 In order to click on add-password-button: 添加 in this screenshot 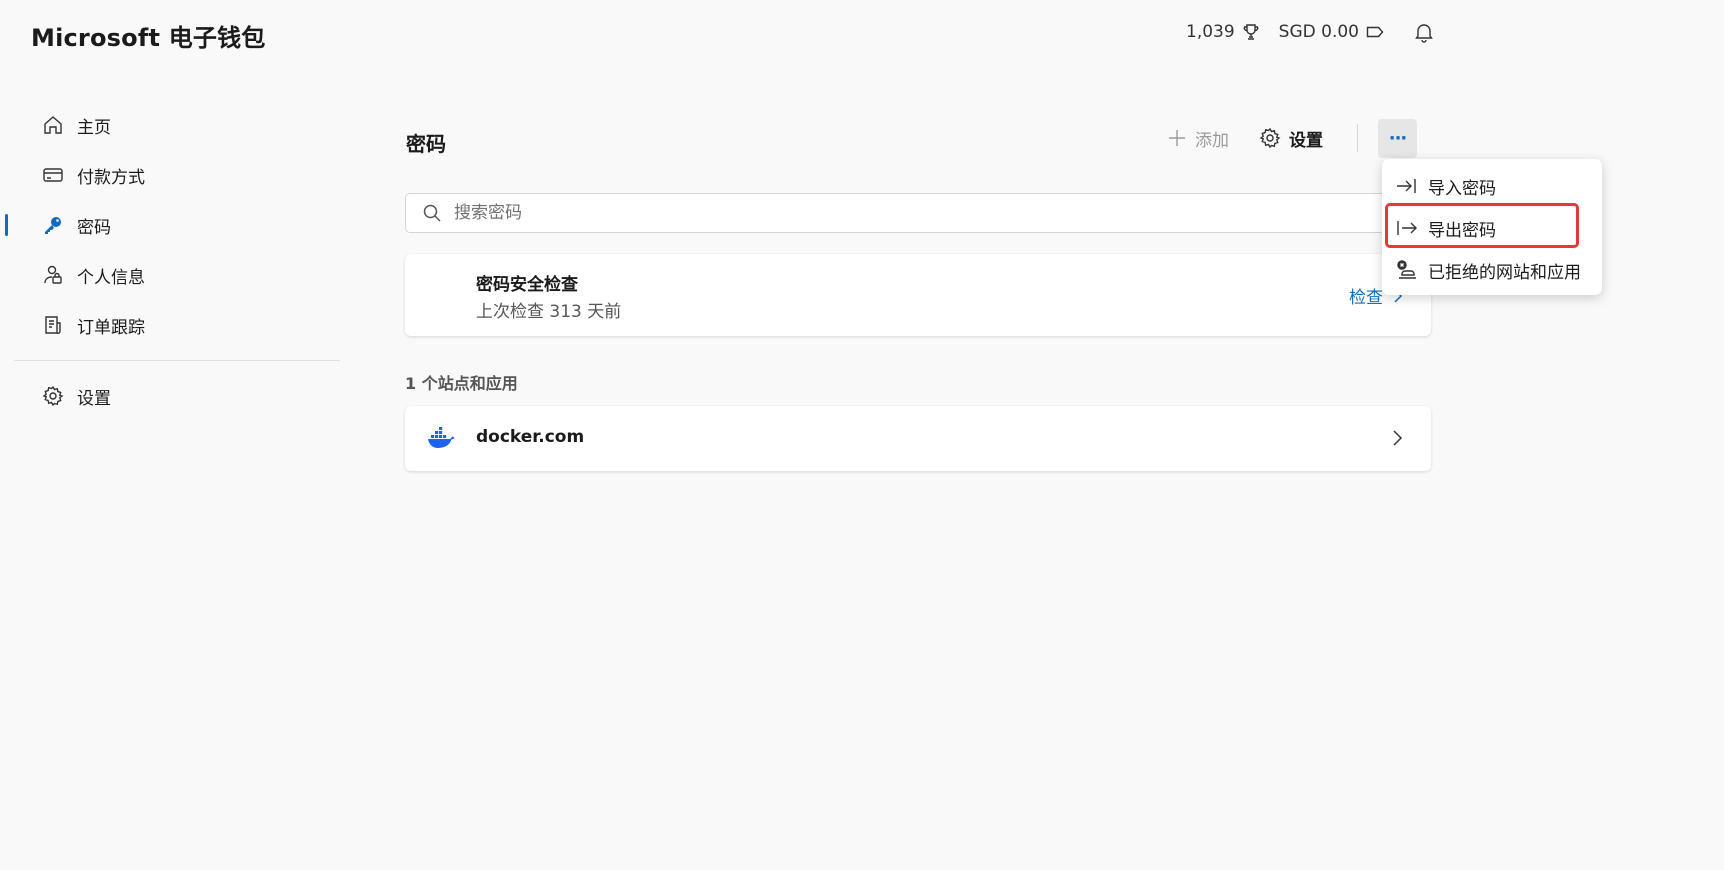, I will do `click(1198, 138)`.